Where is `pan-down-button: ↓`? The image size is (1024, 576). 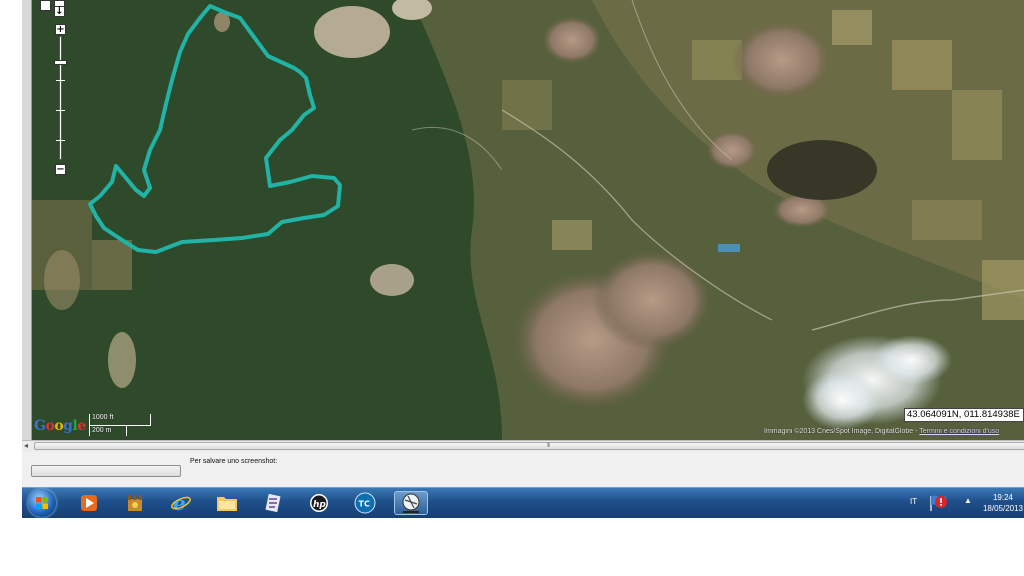 pan-down-button: ↓ is located at coordinates (59, 11).